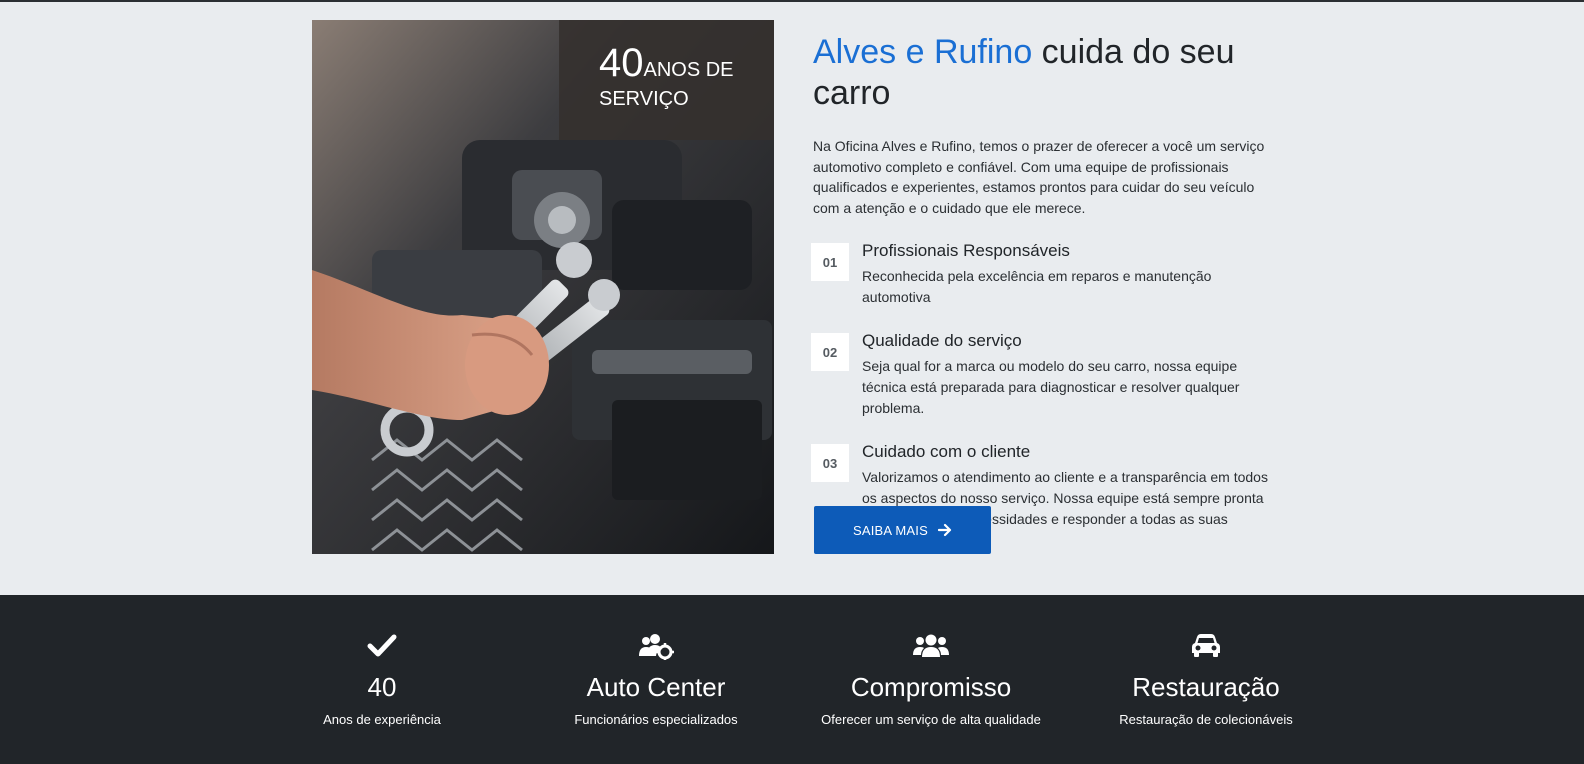 Image resolution: width=1584 pixels, height=764 pixels. Describe the element at coordinates (931, 687) in the screenshot. I see `stat-title: Compromisso` at that location.